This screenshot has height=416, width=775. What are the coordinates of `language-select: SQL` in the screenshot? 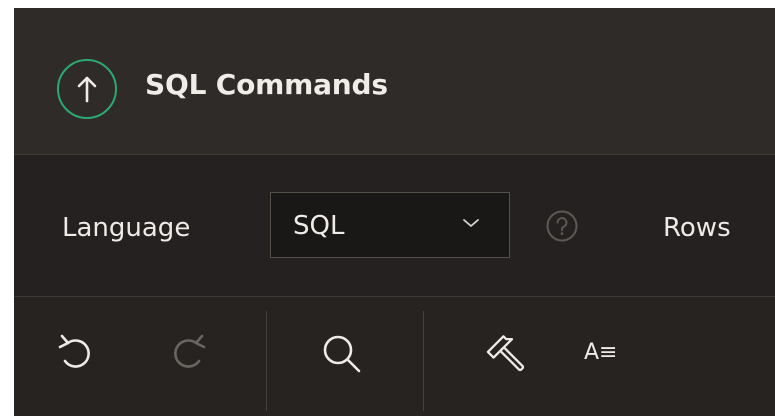 It's located at (390, 225).